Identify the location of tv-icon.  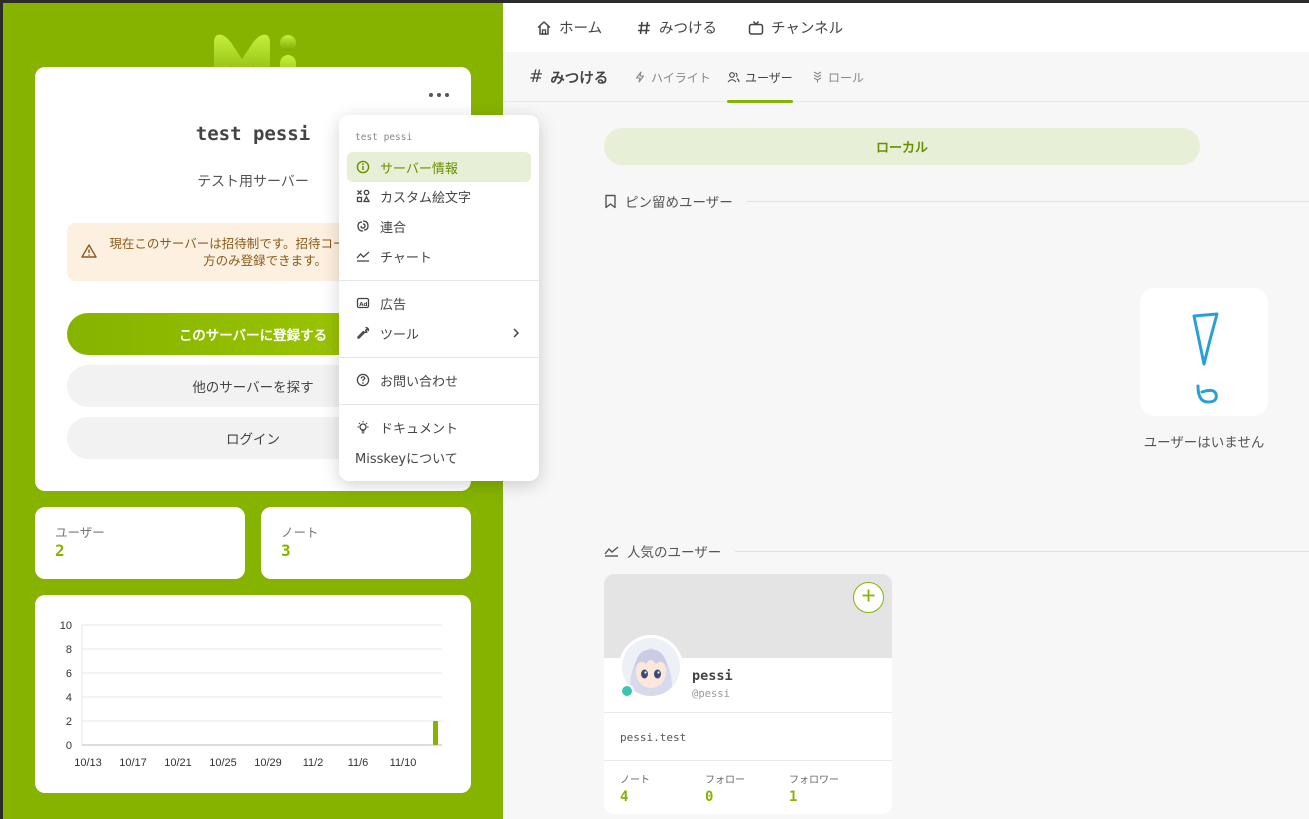
(756, 28).